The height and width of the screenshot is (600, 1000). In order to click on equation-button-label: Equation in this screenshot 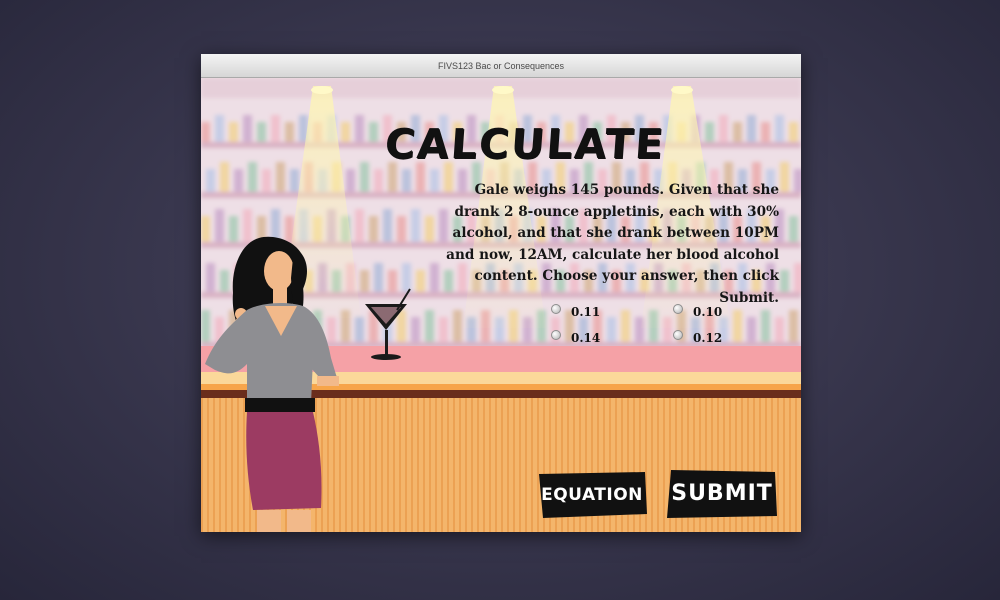, I will do `click(592, 495)`.